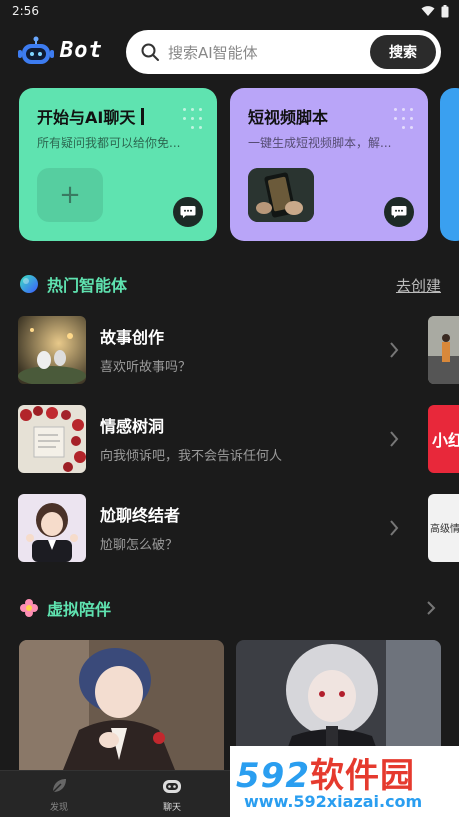 The width and height of the screenshot is (459, 817). What do you see at coordinates (213, 440) in the screenshot?
I see `list-item-emotion: 情感树洞 向我倾诉吧，我不会告诉任何人` at bounding box center [213, 440].